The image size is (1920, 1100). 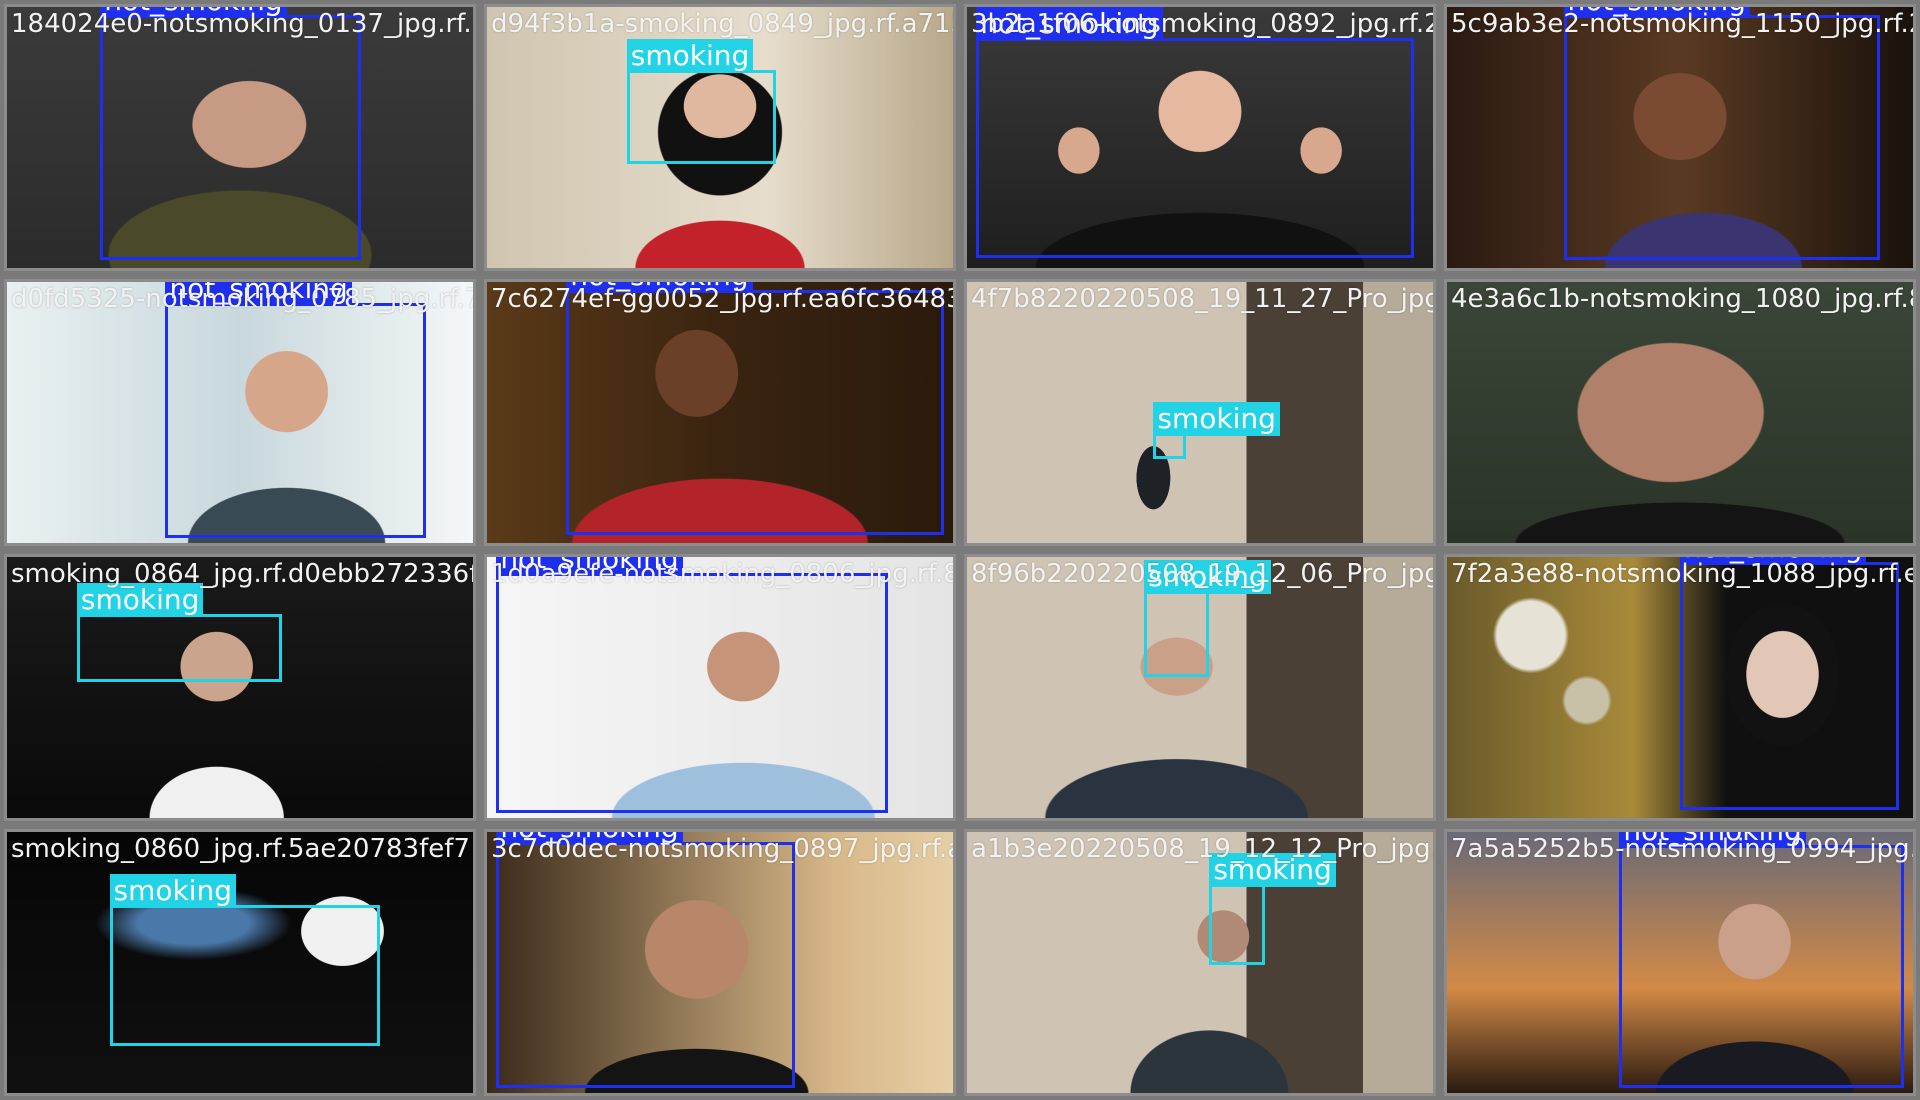 What do you see at coordinates (243, 574) in the screenshot?
I see `filename-label: smoking_0864_jpg.rf.d0ebb272336f` at bounding box center [243, 574].